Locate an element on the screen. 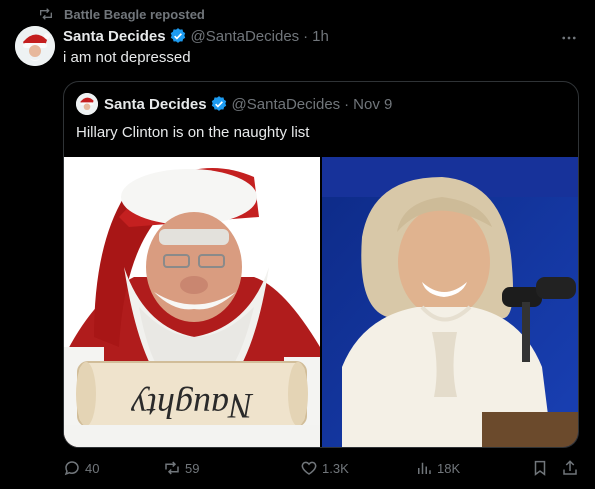 The image size is (595, 489). post-header: Santa Decides @SantaDecides · 1h is located at coordinates (196, 36).